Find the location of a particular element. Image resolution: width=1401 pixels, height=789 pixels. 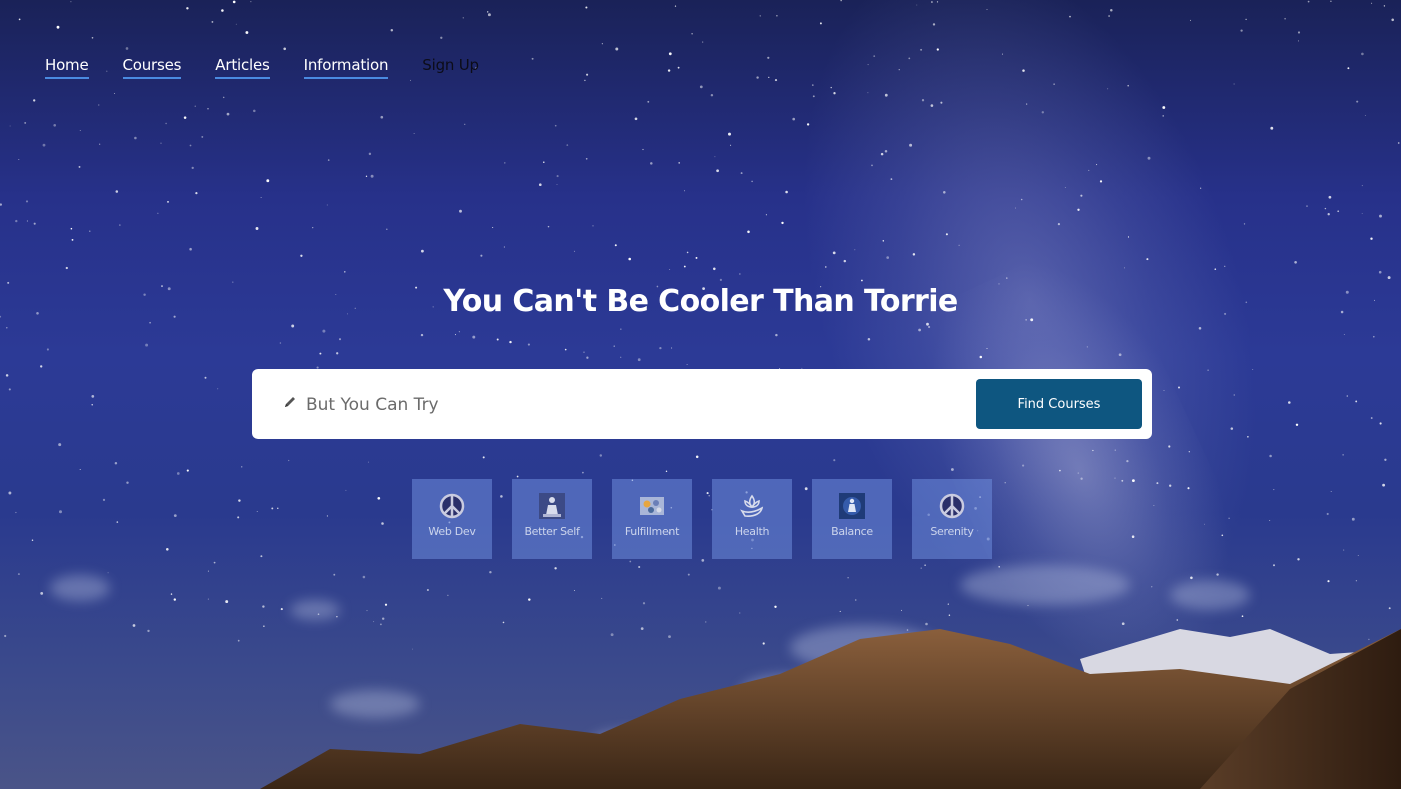

meditation-glow-icon is located at coordinates (852, 506).